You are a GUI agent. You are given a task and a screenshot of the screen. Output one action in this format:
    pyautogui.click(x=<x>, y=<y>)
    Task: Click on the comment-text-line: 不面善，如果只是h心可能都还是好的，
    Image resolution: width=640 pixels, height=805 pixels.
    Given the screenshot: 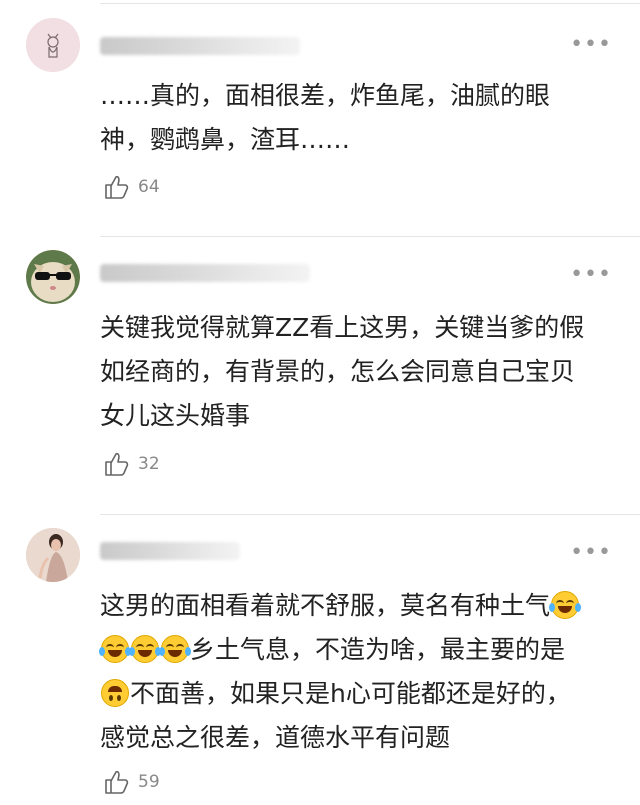 What is the action you would take?
    pyautogui.click(x=360, y=694)
    